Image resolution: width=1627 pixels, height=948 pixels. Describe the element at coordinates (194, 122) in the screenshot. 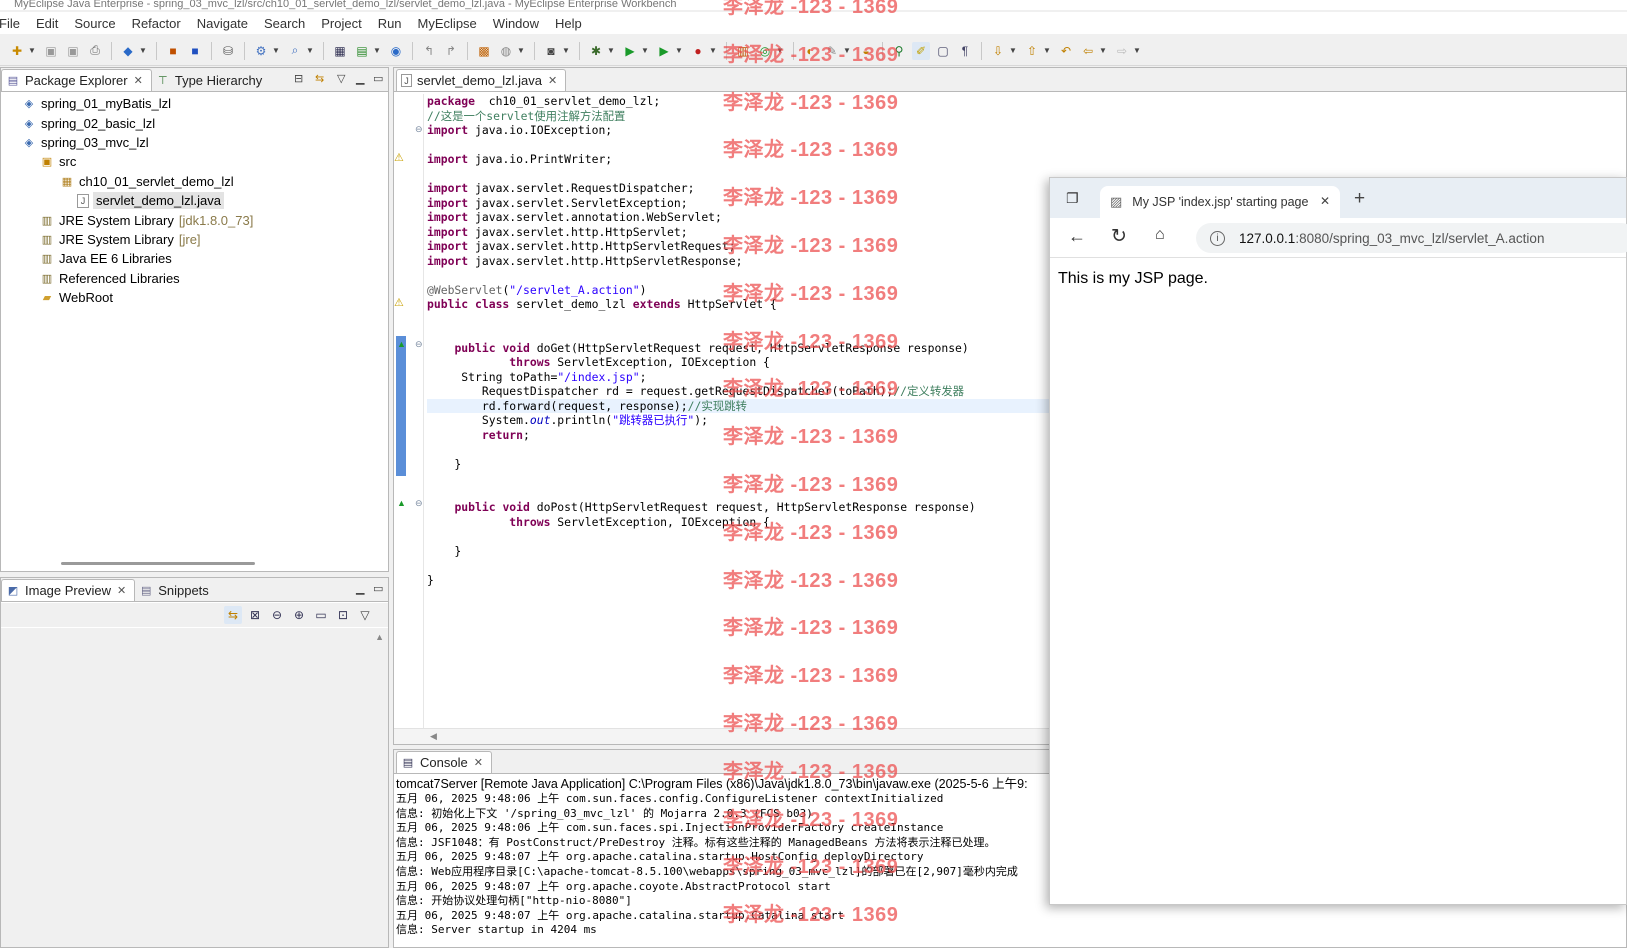

I see `tree-item: ◈ spring_02_basic_lzl` at that location.